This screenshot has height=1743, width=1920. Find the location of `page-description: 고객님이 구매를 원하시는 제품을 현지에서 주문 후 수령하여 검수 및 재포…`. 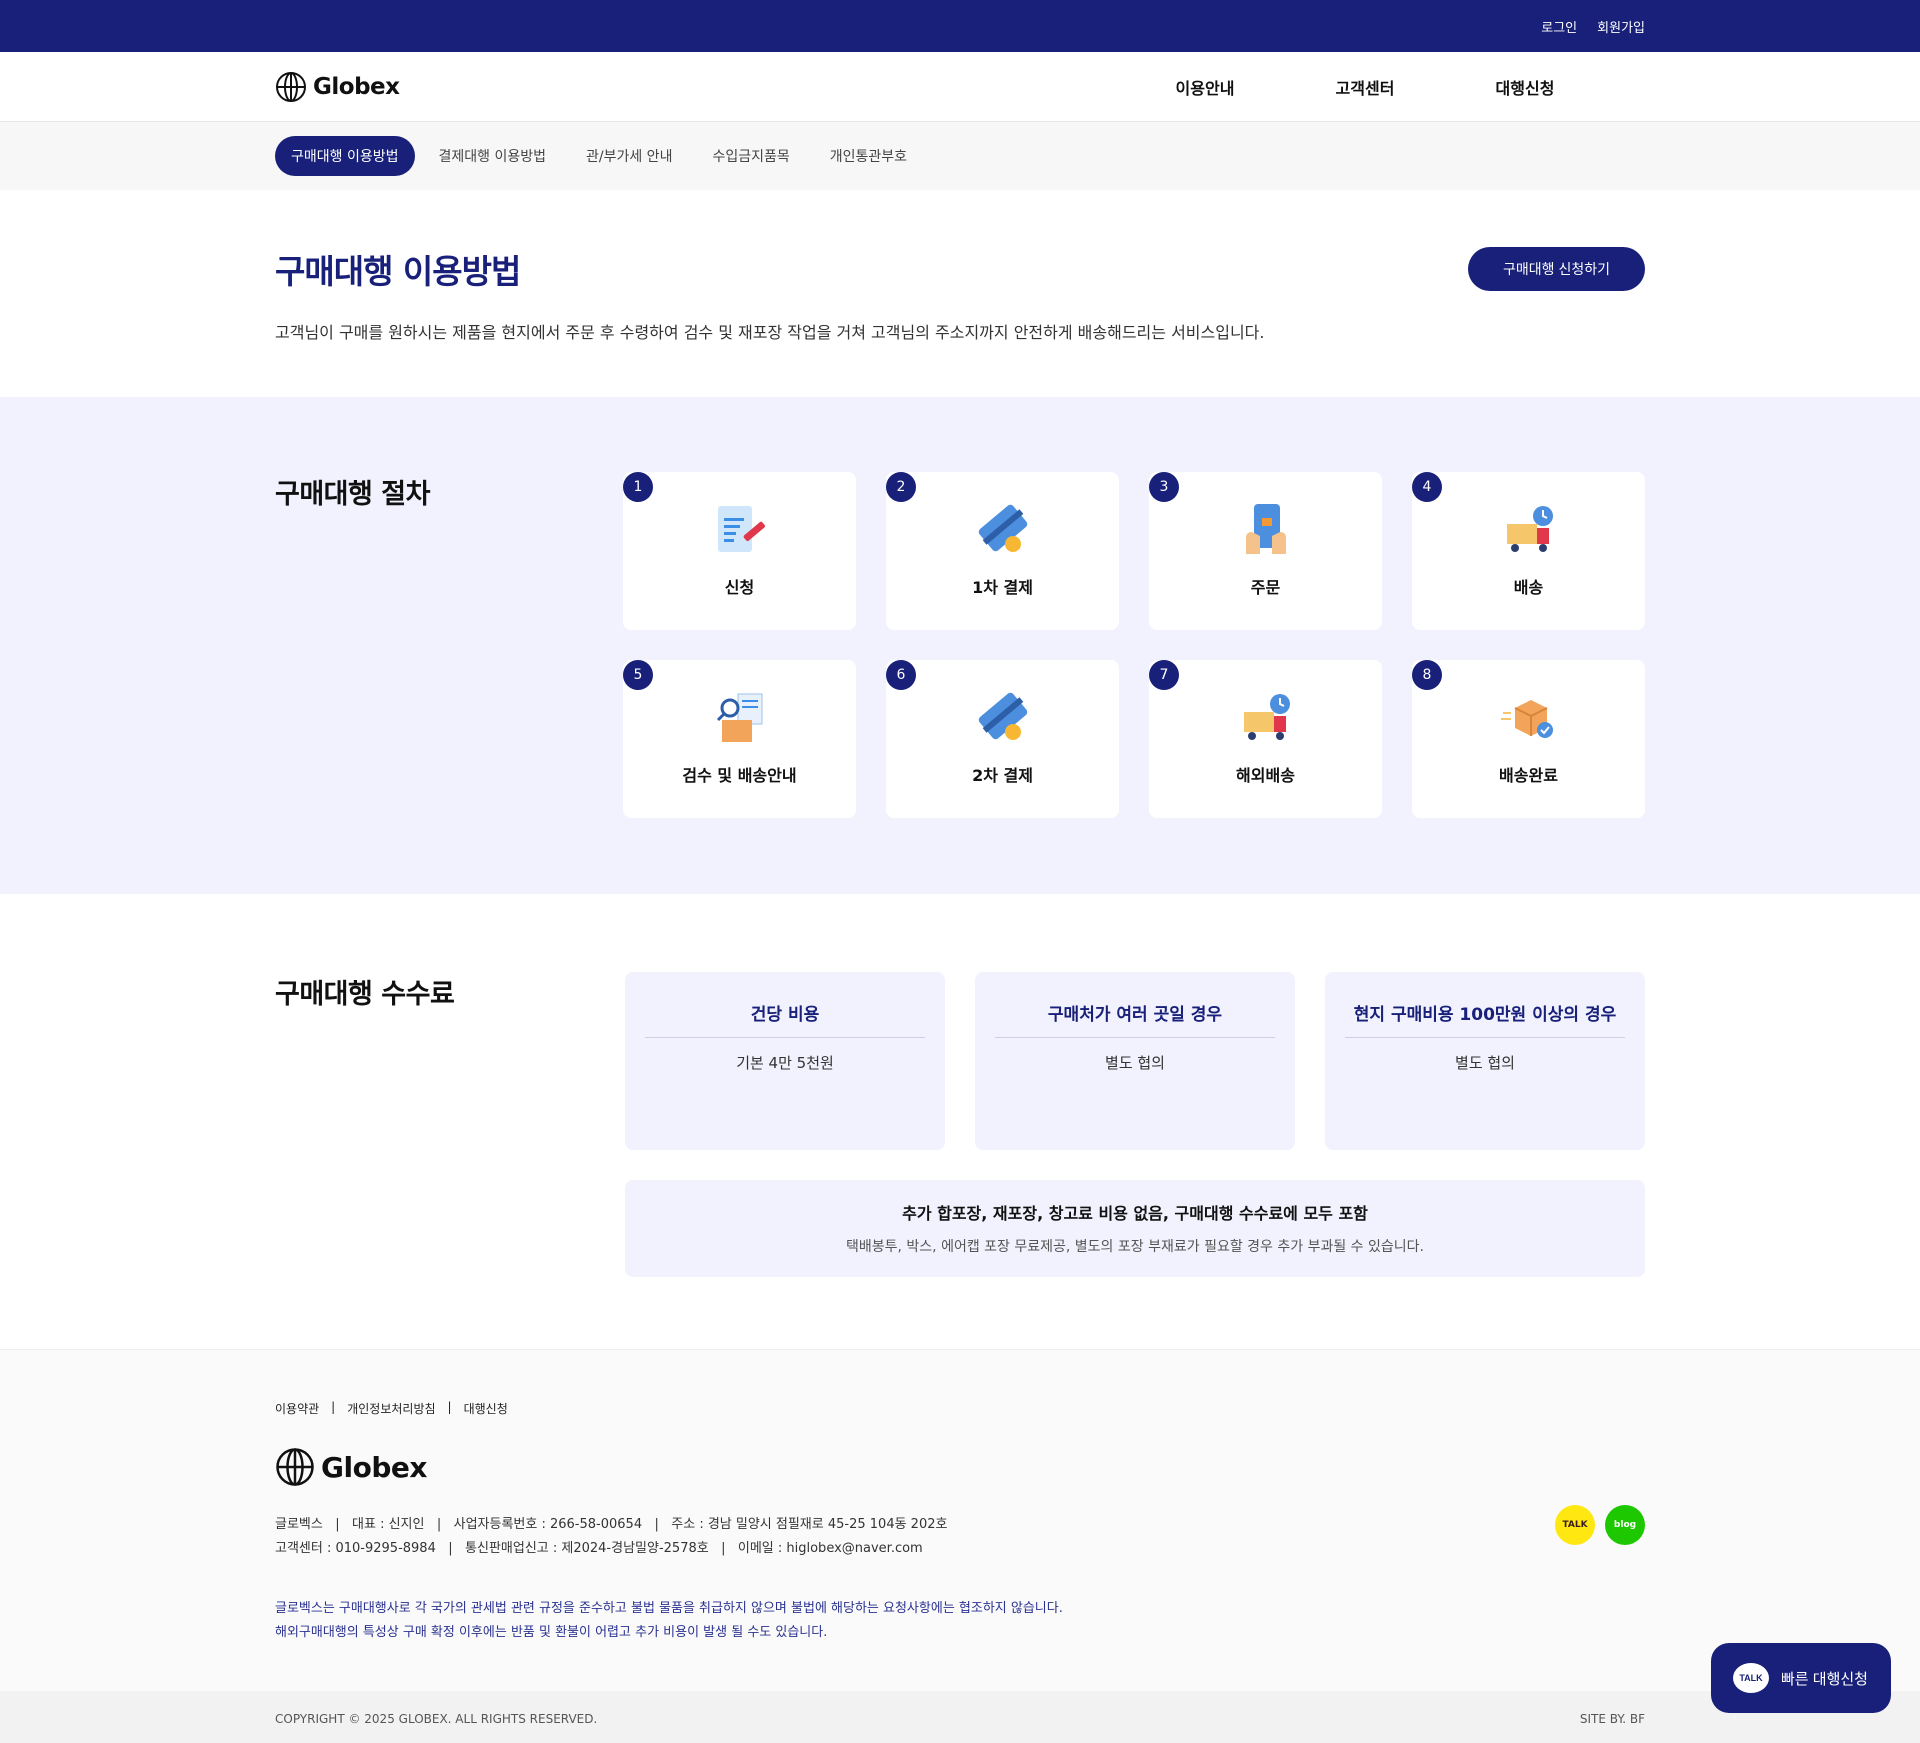

page-description: 고객님이 구매를 원하시는 제품을 현지에서 주문 후 수령하여 검수 및 재포… is located at coordinates (770, 332).